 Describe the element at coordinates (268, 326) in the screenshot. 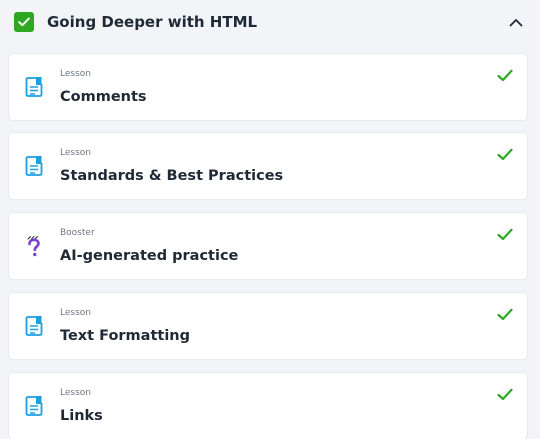

I see `lesson-item-text-formatting: Lesson Text Formatting` at that location.